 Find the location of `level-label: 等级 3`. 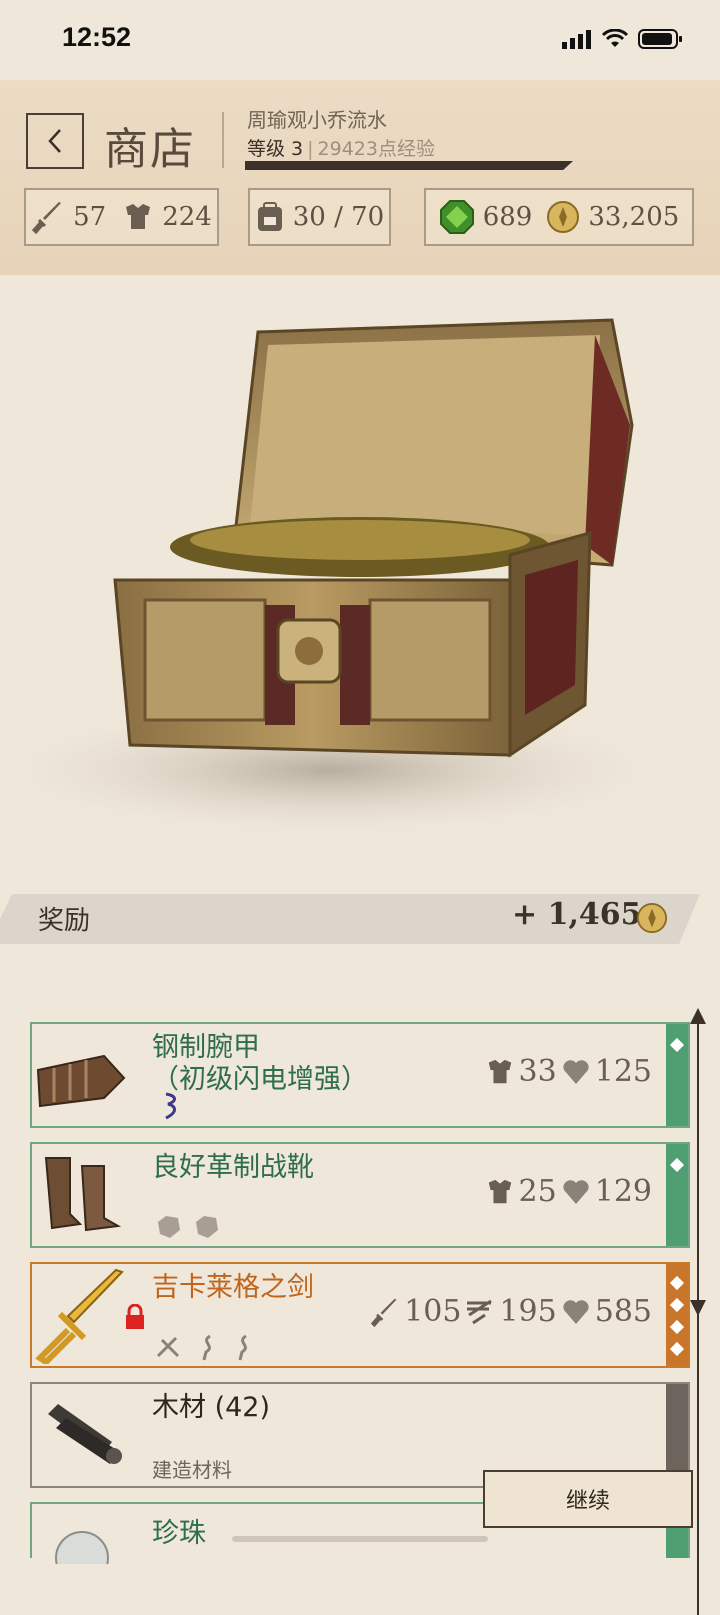

level-label: 等级 3 is located at coordinates (275, 149).